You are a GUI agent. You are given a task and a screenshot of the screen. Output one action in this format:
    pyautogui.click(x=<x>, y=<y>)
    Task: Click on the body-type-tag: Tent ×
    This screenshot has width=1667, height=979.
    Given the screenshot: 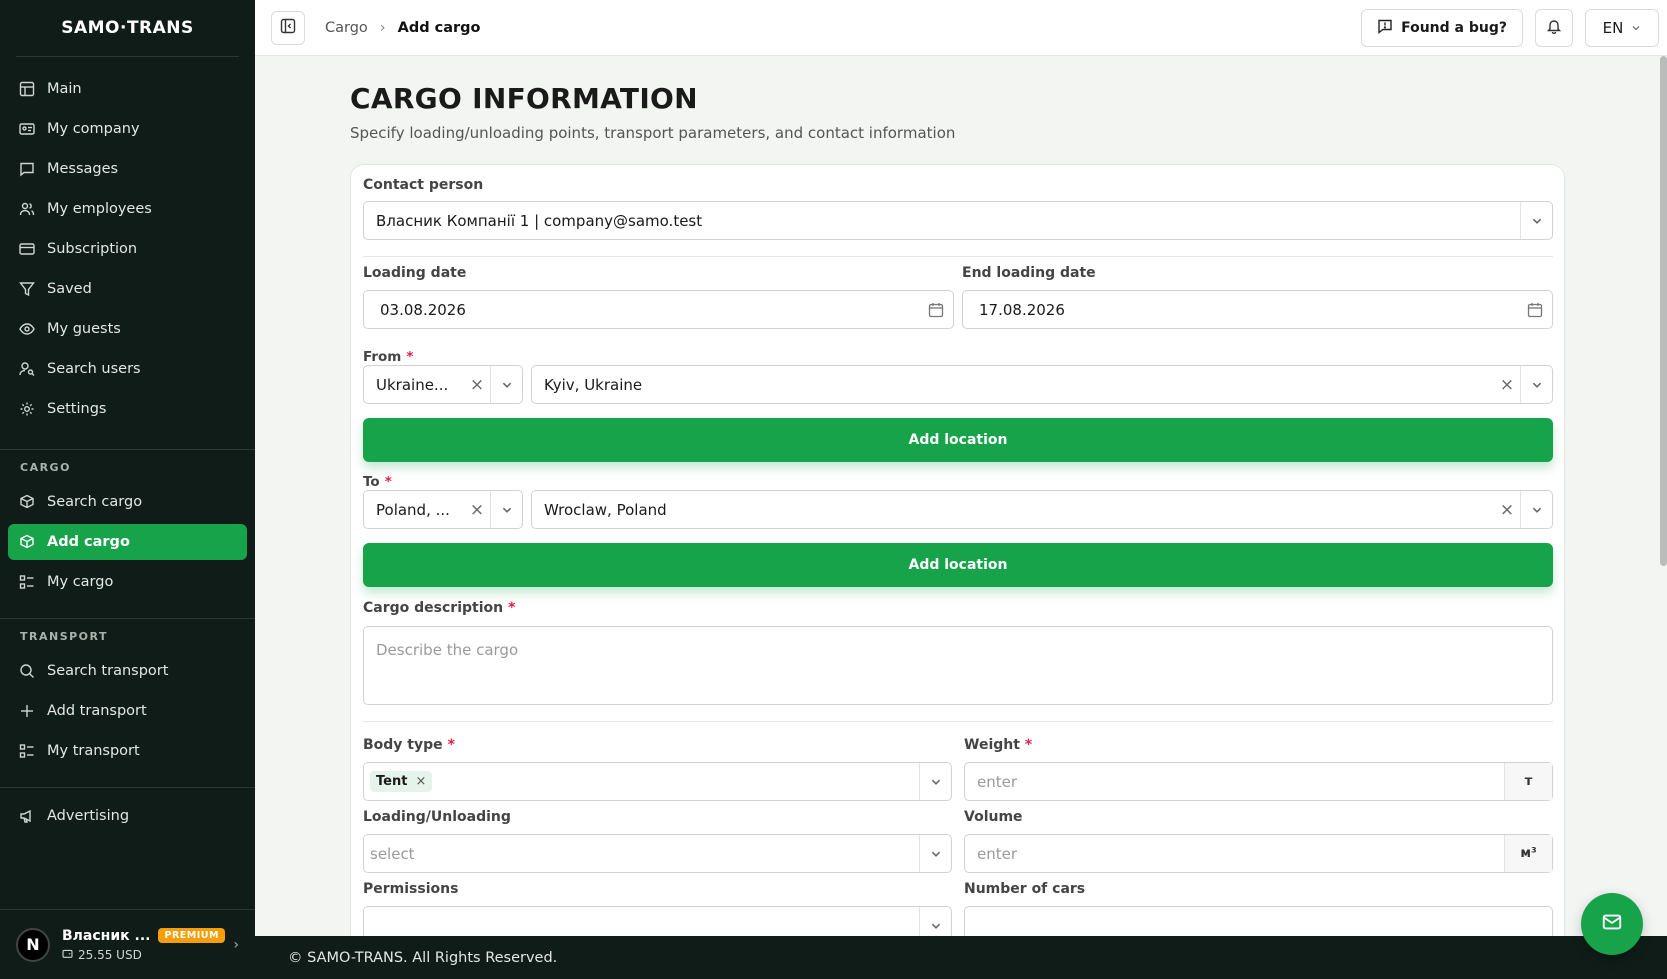 What is the action you would take?
    pyautogui.click(x=401, y=781)
    